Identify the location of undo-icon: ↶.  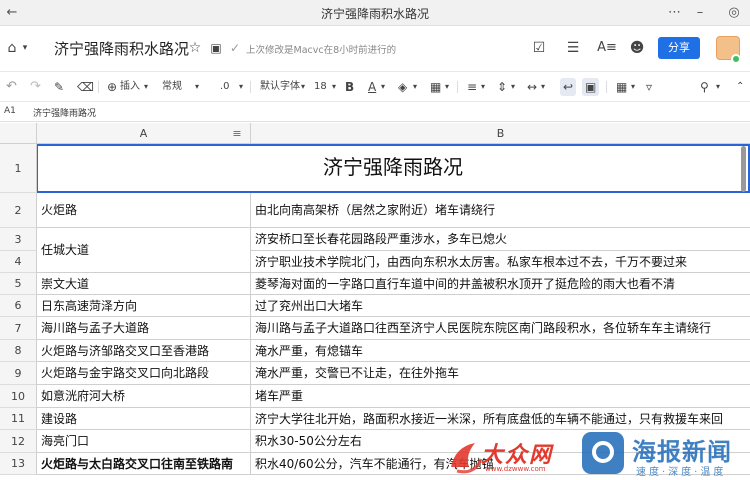
(11, 87).